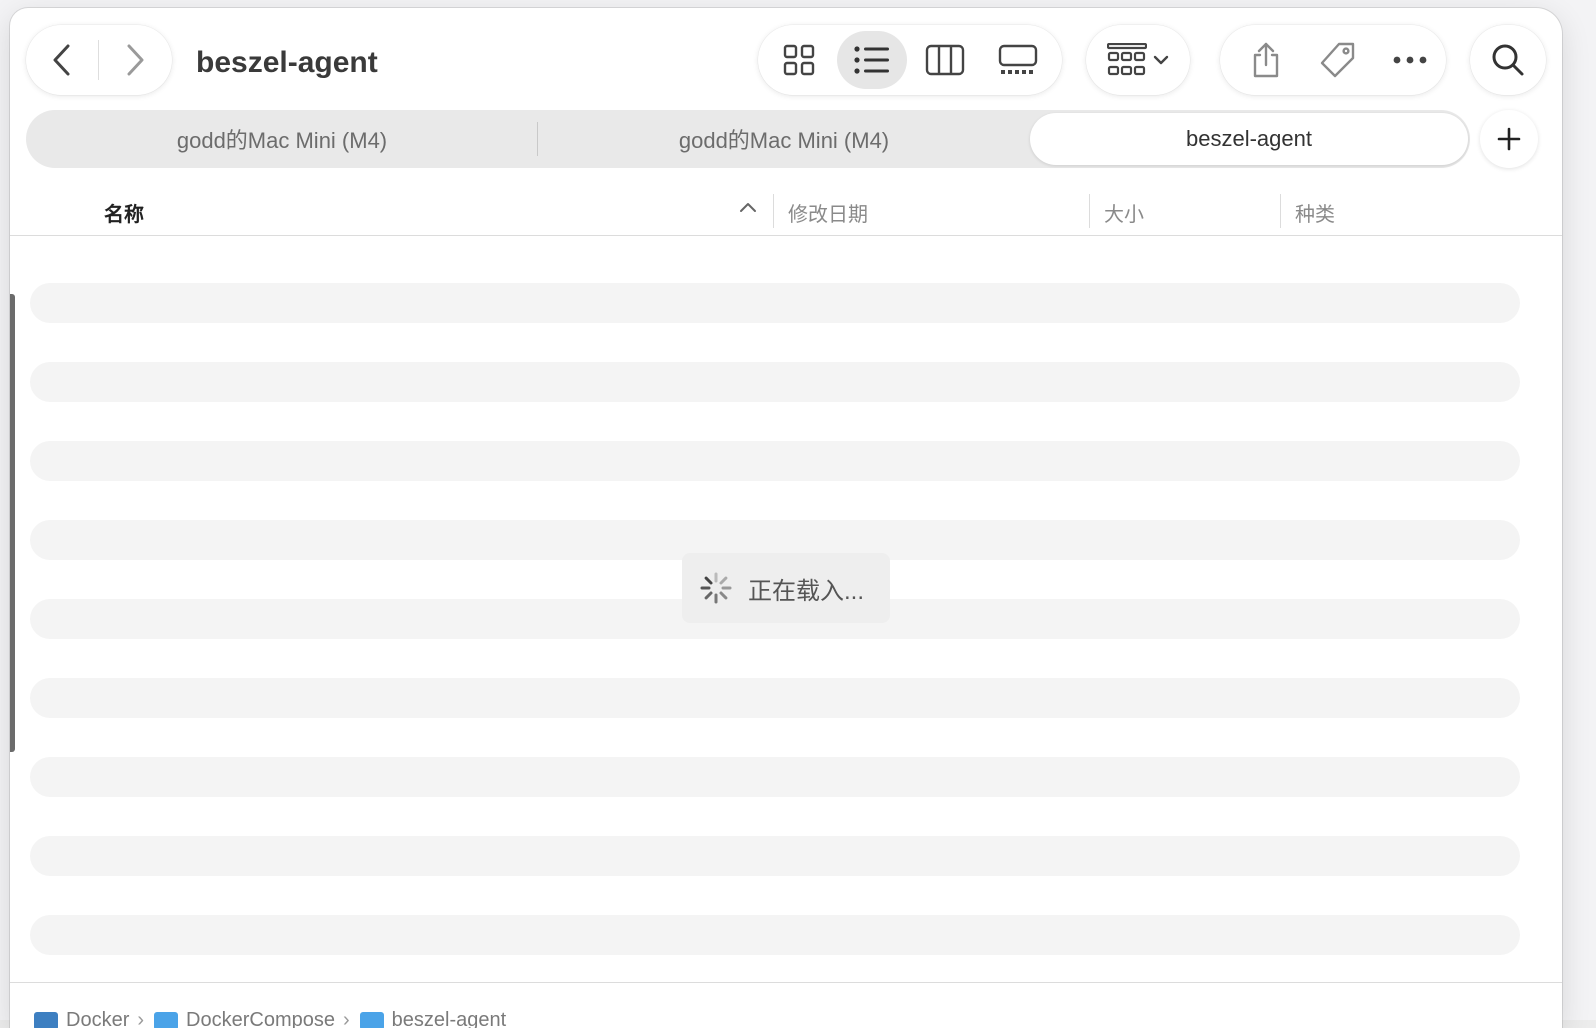  What do you see at coordinates (828, 212) in the screenshot?
I see `column-modified: 修改日期` at bounding box center [828, 212].